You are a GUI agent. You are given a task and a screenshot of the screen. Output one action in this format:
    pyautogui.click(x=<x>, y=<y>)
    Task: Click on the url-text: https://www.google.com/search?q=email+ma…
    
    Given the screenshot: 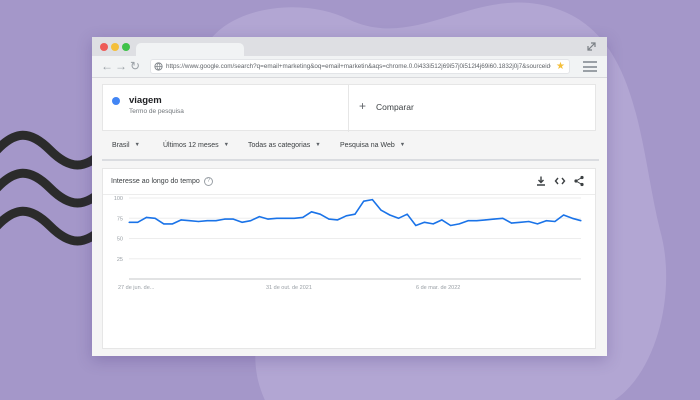 What is the action you would take?
    pyautogui.click(x=358, y=67)
    